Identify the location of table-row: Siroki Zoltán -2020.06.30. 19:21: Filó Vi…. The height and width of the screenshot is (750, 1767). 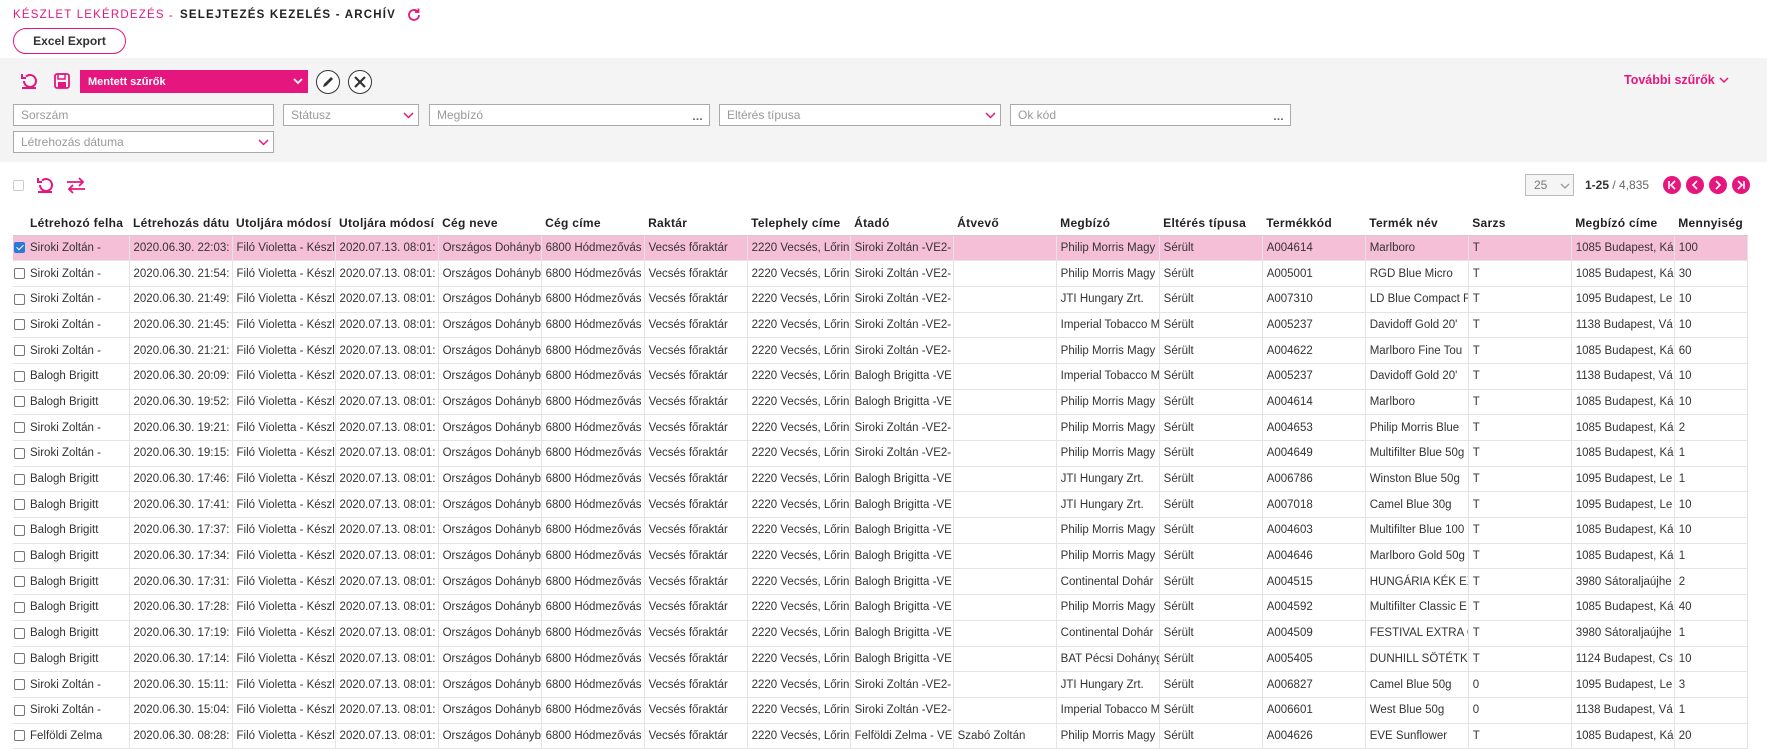
(881, 427).